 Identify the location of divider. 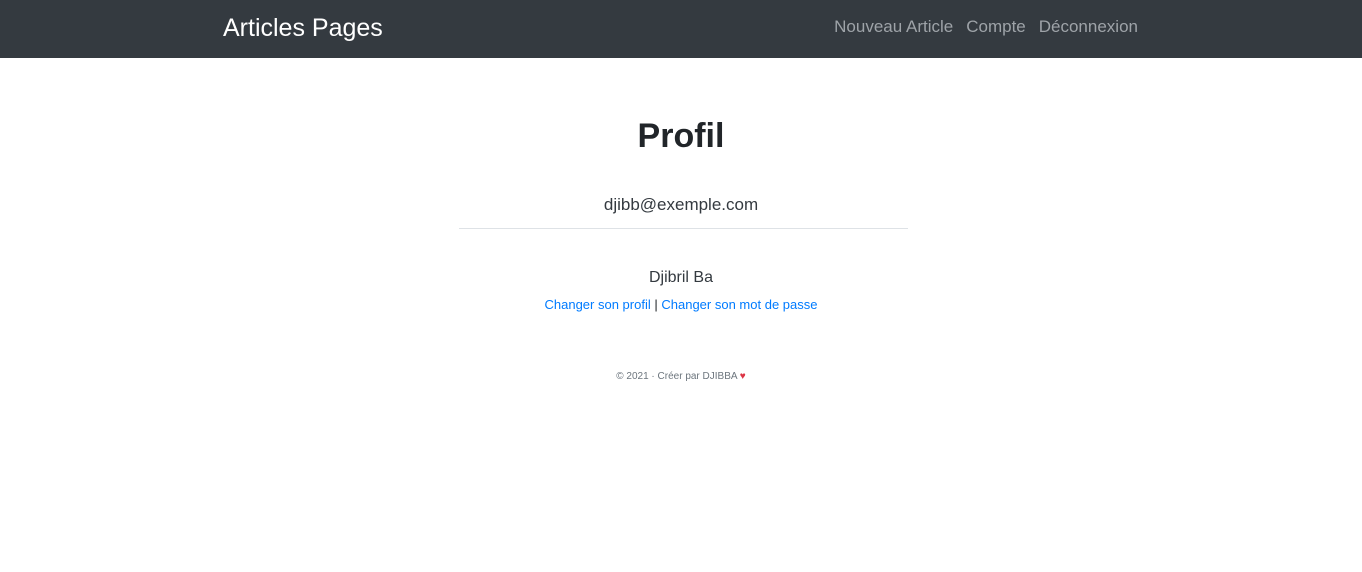
(683, 228).